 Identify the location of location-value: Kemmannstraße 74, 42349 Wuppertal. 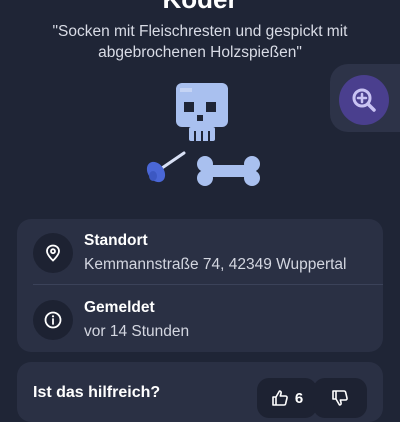
(215, 264).